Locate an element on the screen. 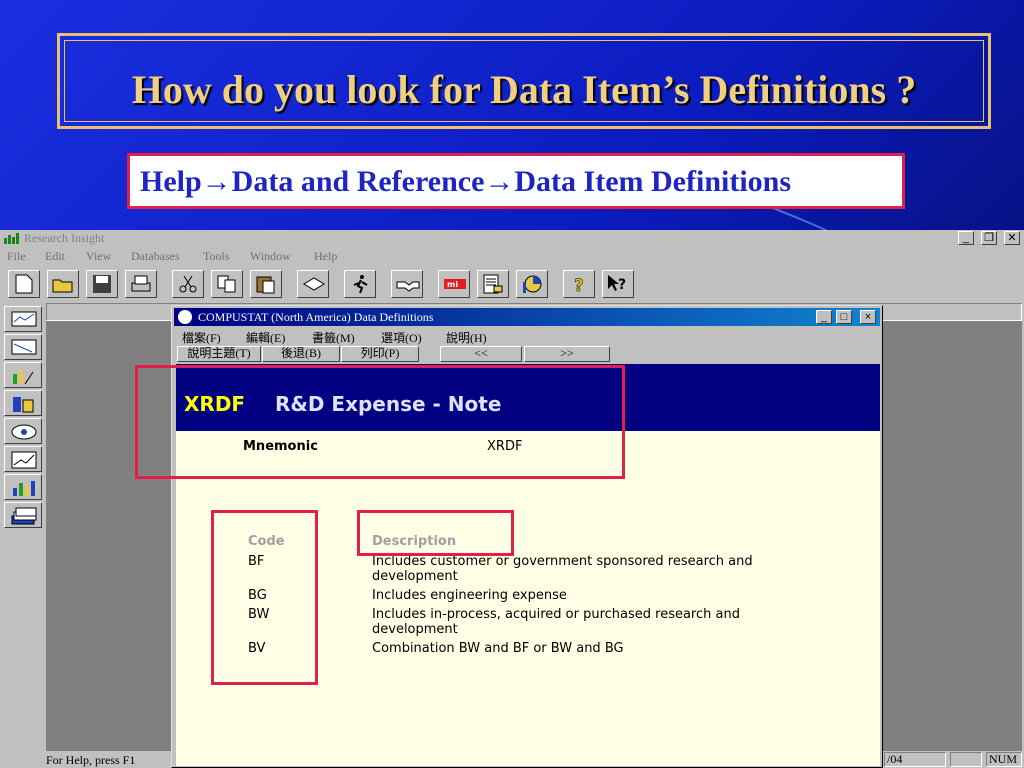 This screenshot has width=1024, height=768. status-num: NUM is located at coordinates (1004, 759).